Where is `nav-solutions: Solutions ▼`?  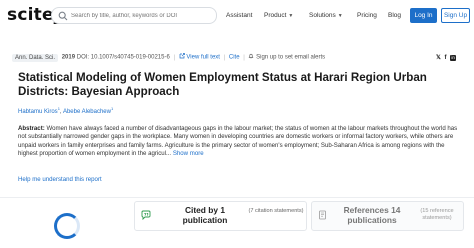
nav-solutions: Solutions ▼ is located at coordinates (326, 15).